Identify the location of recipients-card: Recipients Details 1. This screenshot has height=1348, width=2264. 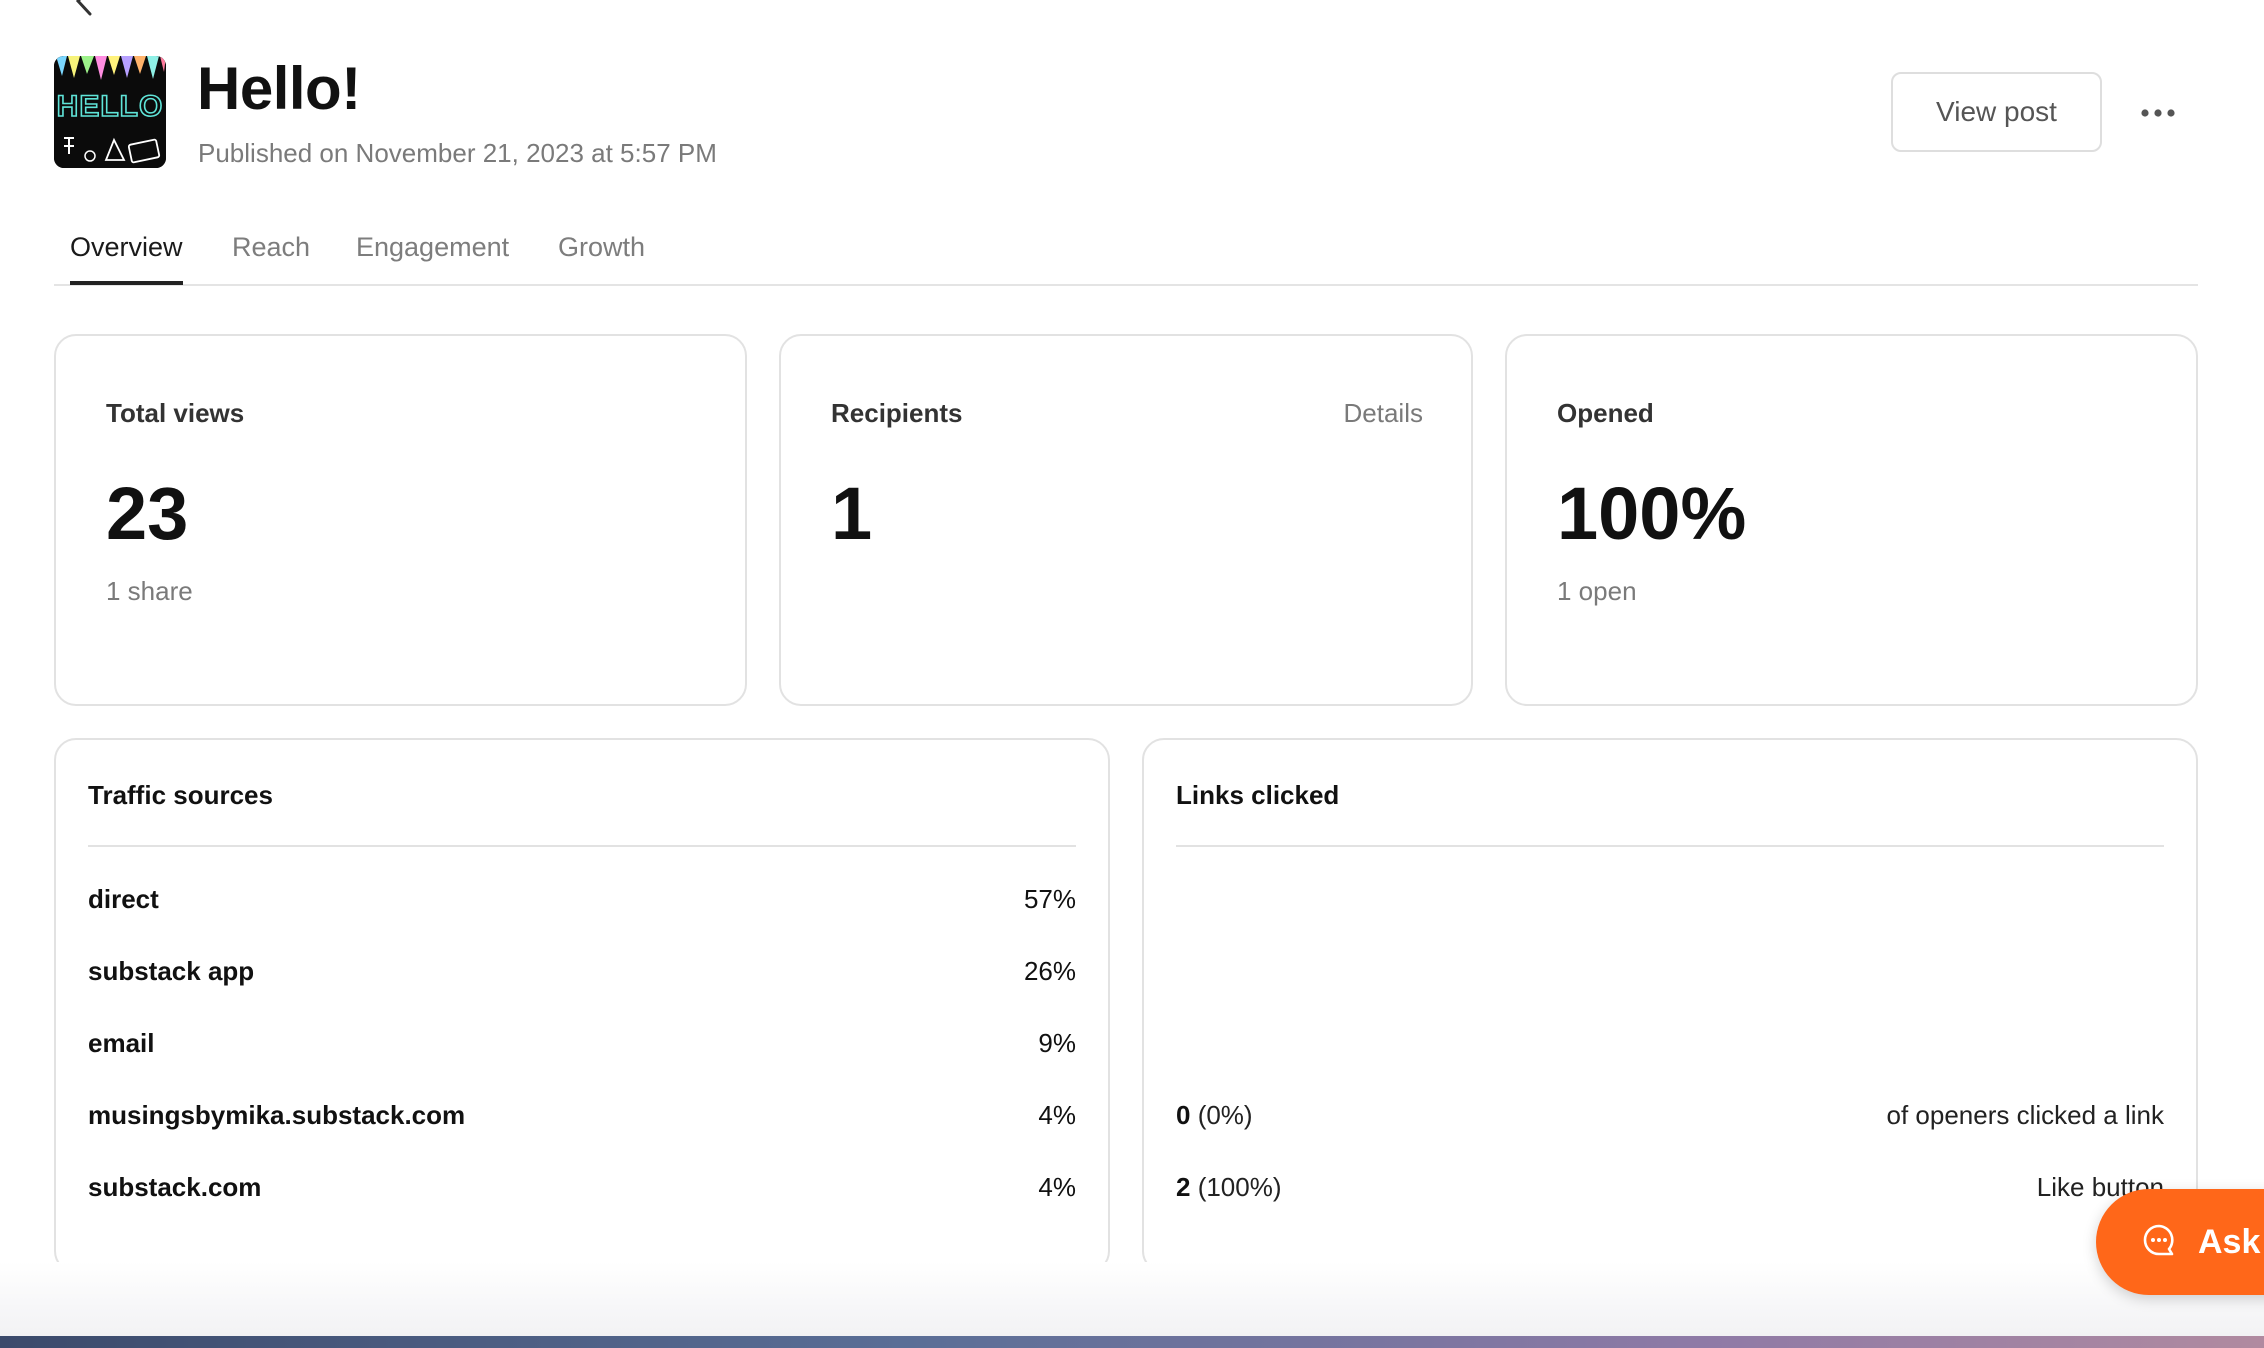
(1126, 520).